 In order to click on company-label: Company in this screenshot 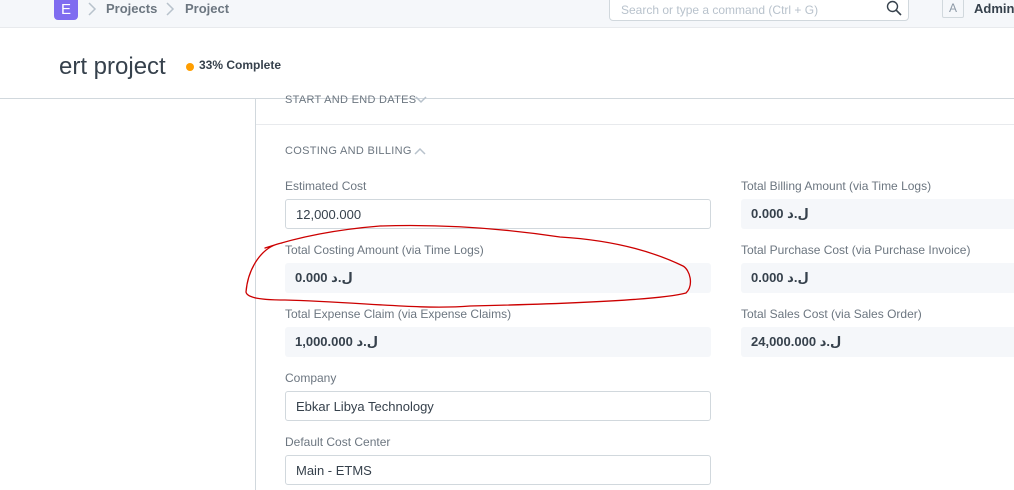, I will do `click(311, 378)`.